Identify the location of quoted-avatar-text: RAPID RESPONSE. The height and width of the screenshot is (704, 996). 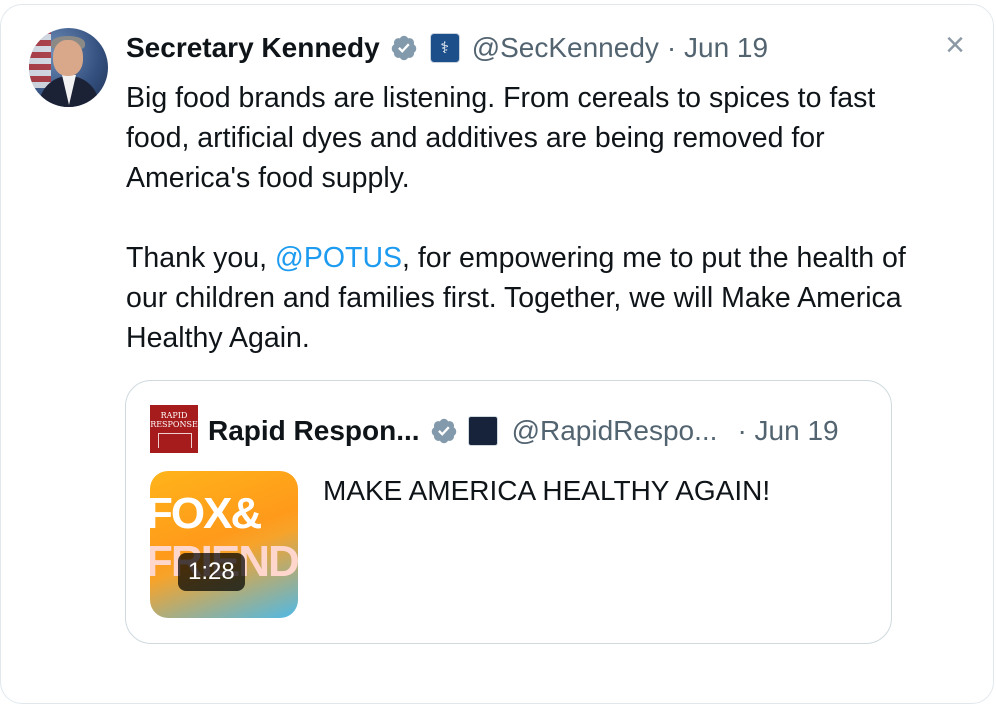
(174, 420).